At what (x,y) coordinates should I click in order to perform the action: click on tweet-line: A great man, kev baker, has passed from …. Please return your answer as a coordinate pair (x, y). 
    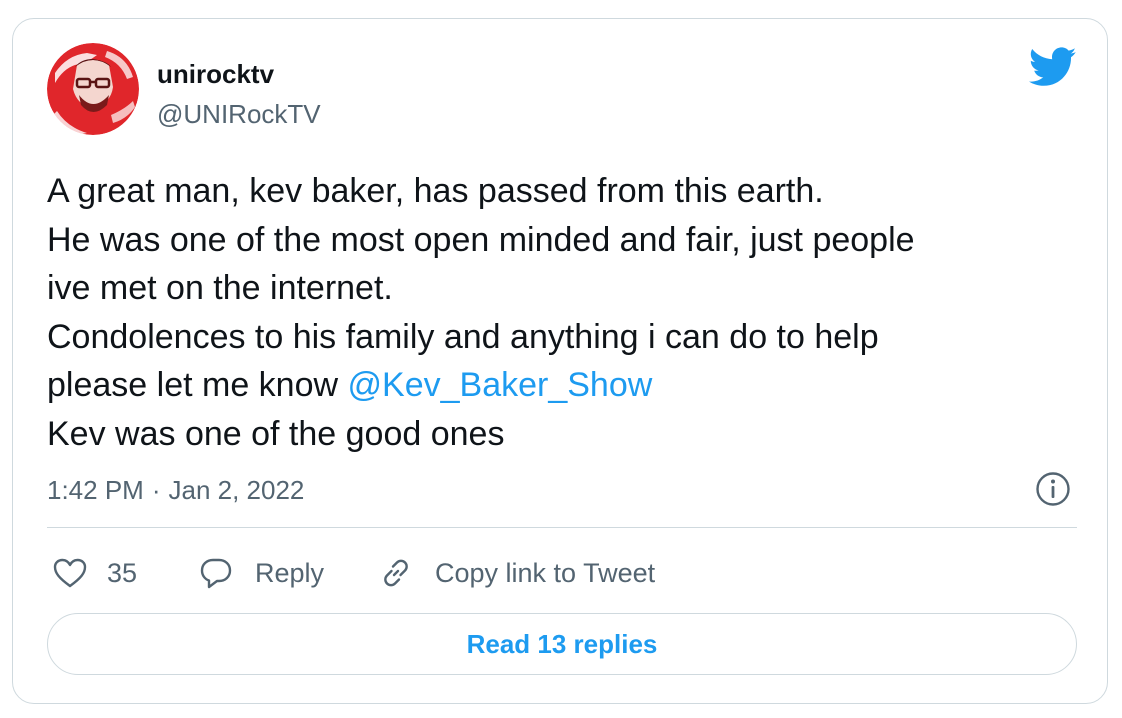
    Looking at the image, I should click on (435, 191).